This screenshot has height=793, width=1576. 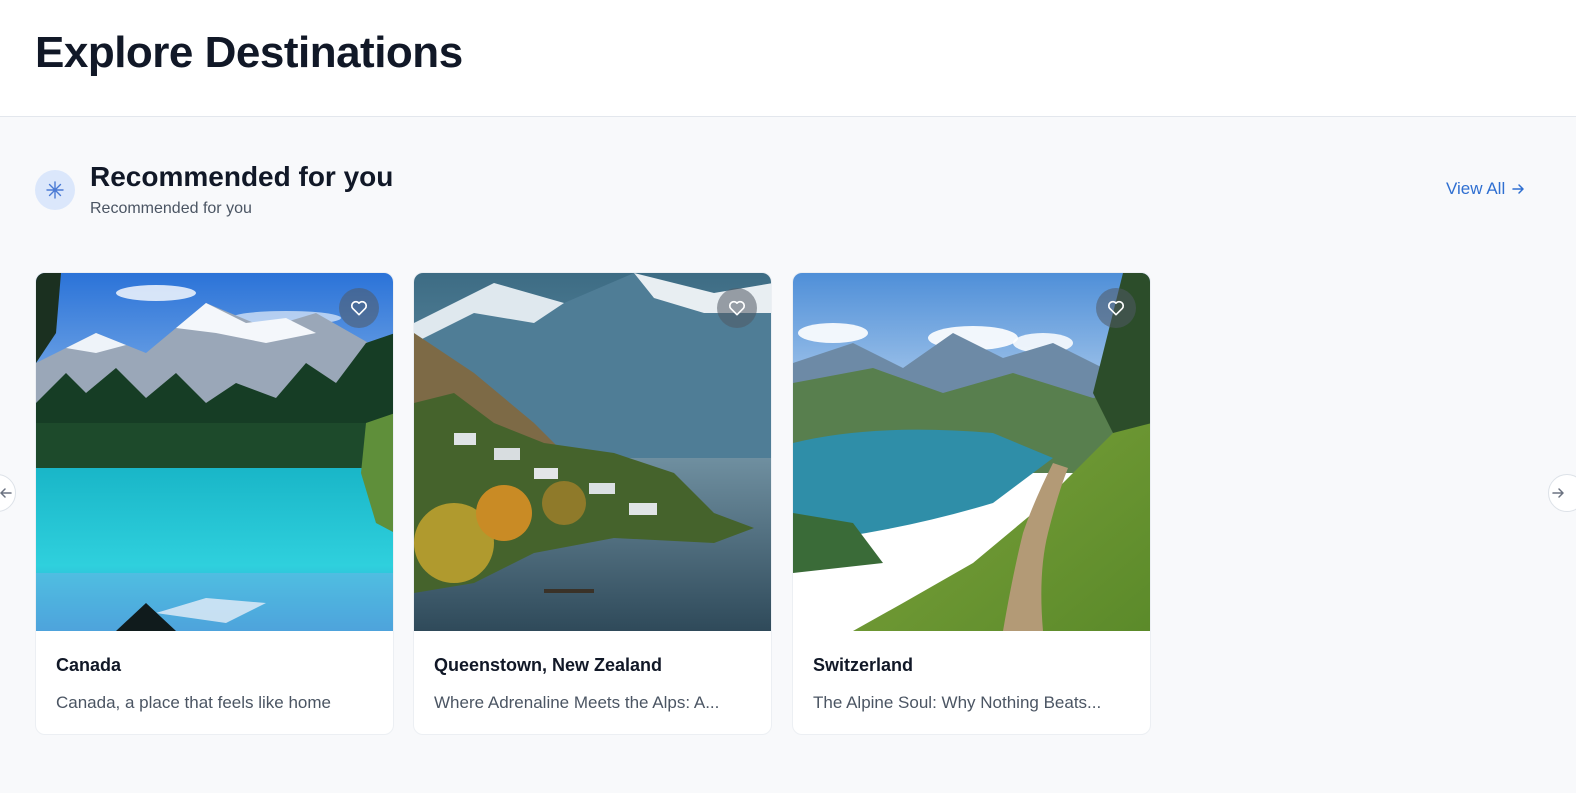 What do you see at coordinates (242, 176) in the screenshot?
I see `section-title: Recommended for you` at bounding box center [242, 176].